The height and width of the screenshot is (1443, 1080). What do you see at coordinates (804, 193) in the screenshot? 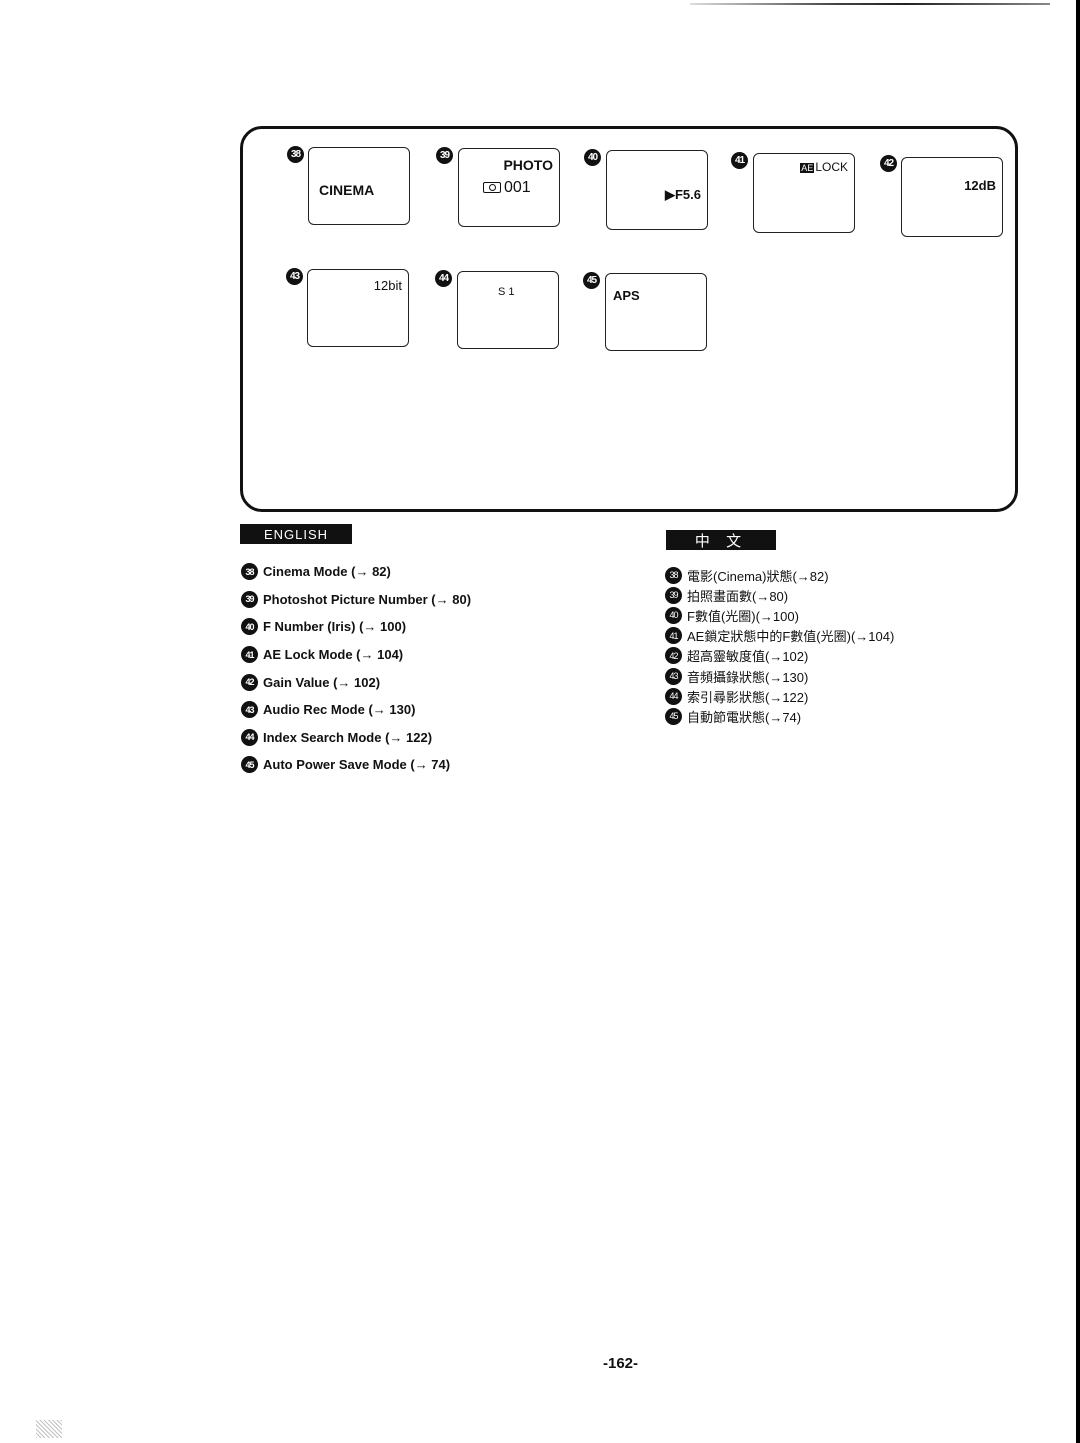
I see `screen-ae-lock: AE LOCK` at bounding box center [804, 193].